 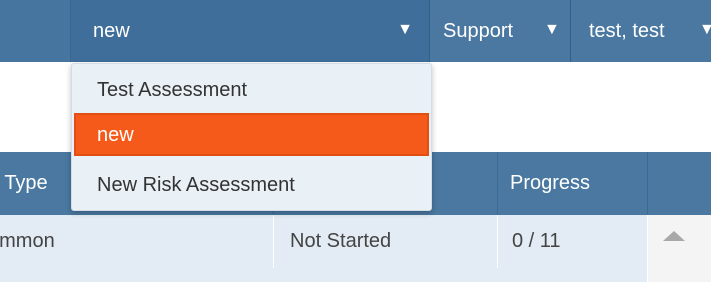 What do you see at coordinates (550, 183) in the screenshot?
I see `column-header-progress-label: Progress` at bounding box center [550, 183].